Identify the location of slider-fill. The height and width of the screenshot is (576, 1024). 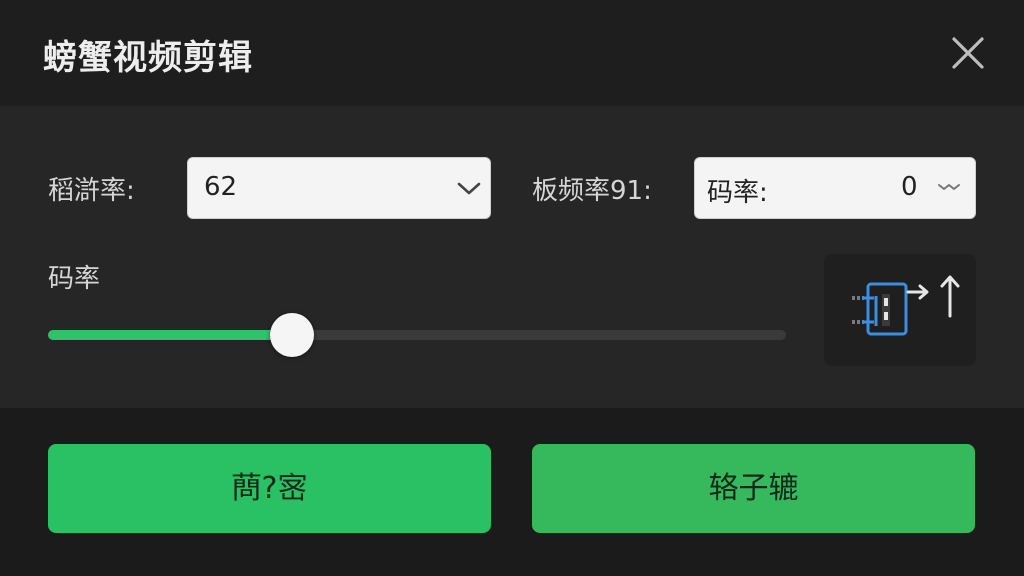
(170, 335).